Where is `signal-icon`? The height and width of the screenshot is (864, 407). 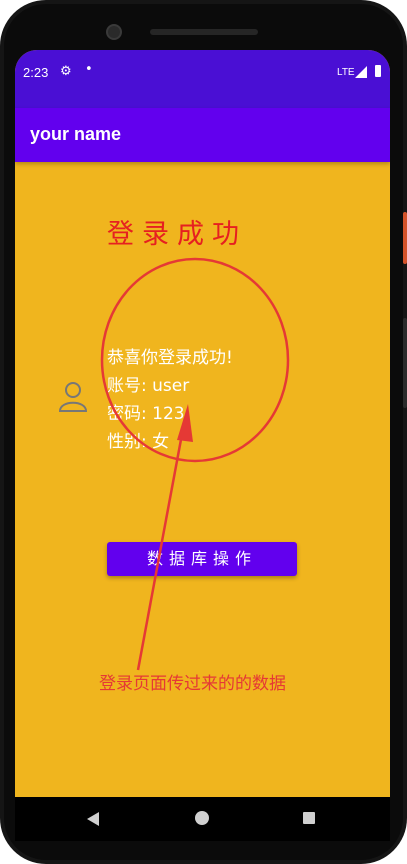 signal-icon is located at coordinates (361, 72).